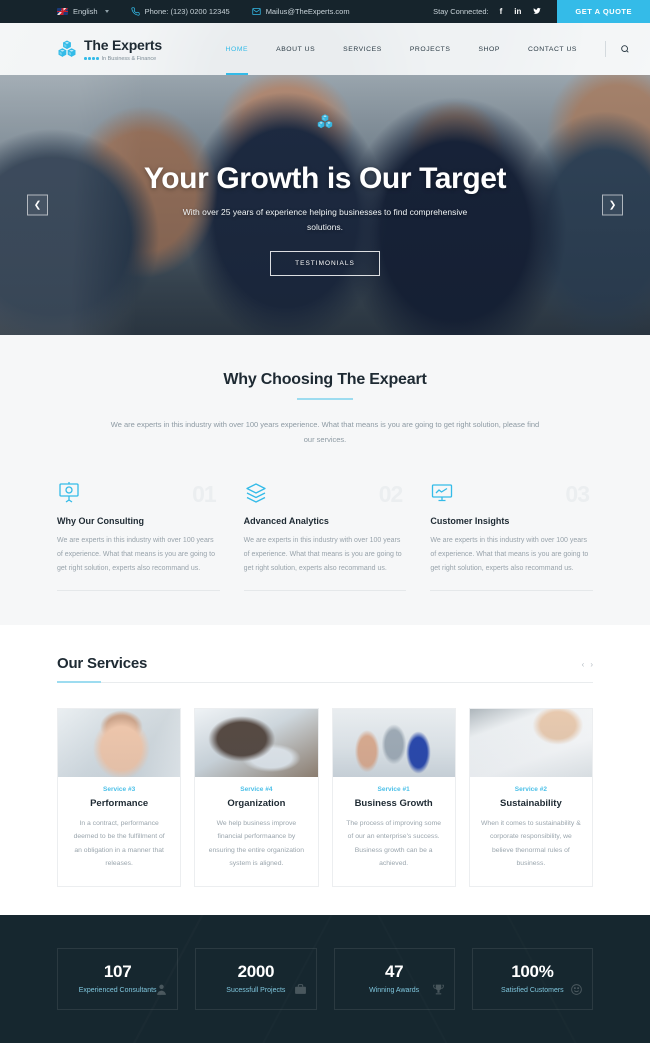 This screenshot has height=1043, width=650. Describe the element at coordinates (394, 991) in the screenshot. I see `stat-label: Winning Awards` at that location.